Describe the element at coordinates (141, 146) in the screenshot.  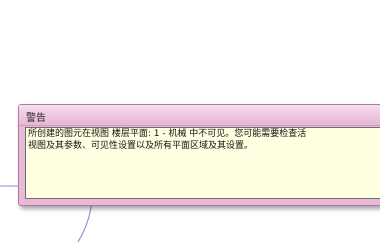
I see `message-line-2: 视图及其参数、可见性设置以及所有平面区域及其设置。` at that location.